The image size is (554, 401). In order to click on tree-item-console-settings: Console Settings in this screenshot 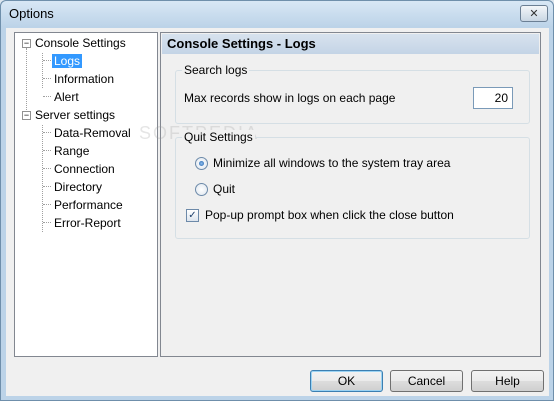, I will do `click(80, 43)`.